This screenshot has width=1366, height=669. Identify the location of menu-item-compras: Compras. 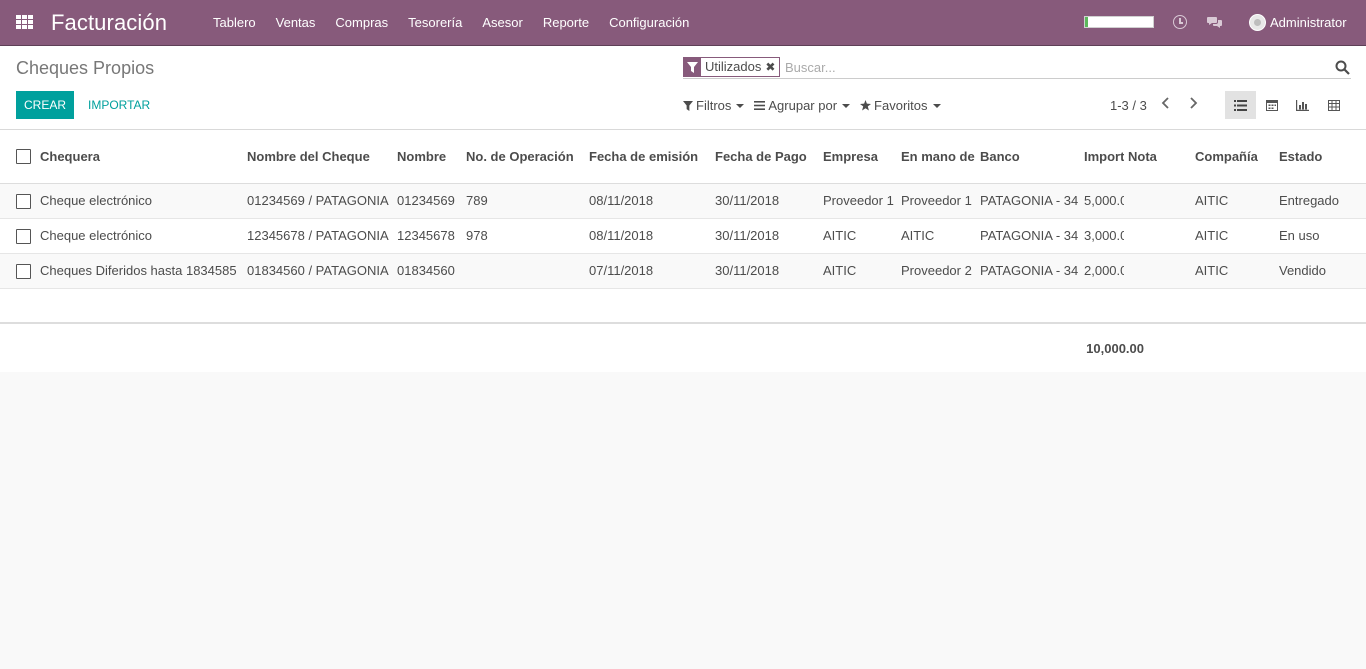
(361, 23).